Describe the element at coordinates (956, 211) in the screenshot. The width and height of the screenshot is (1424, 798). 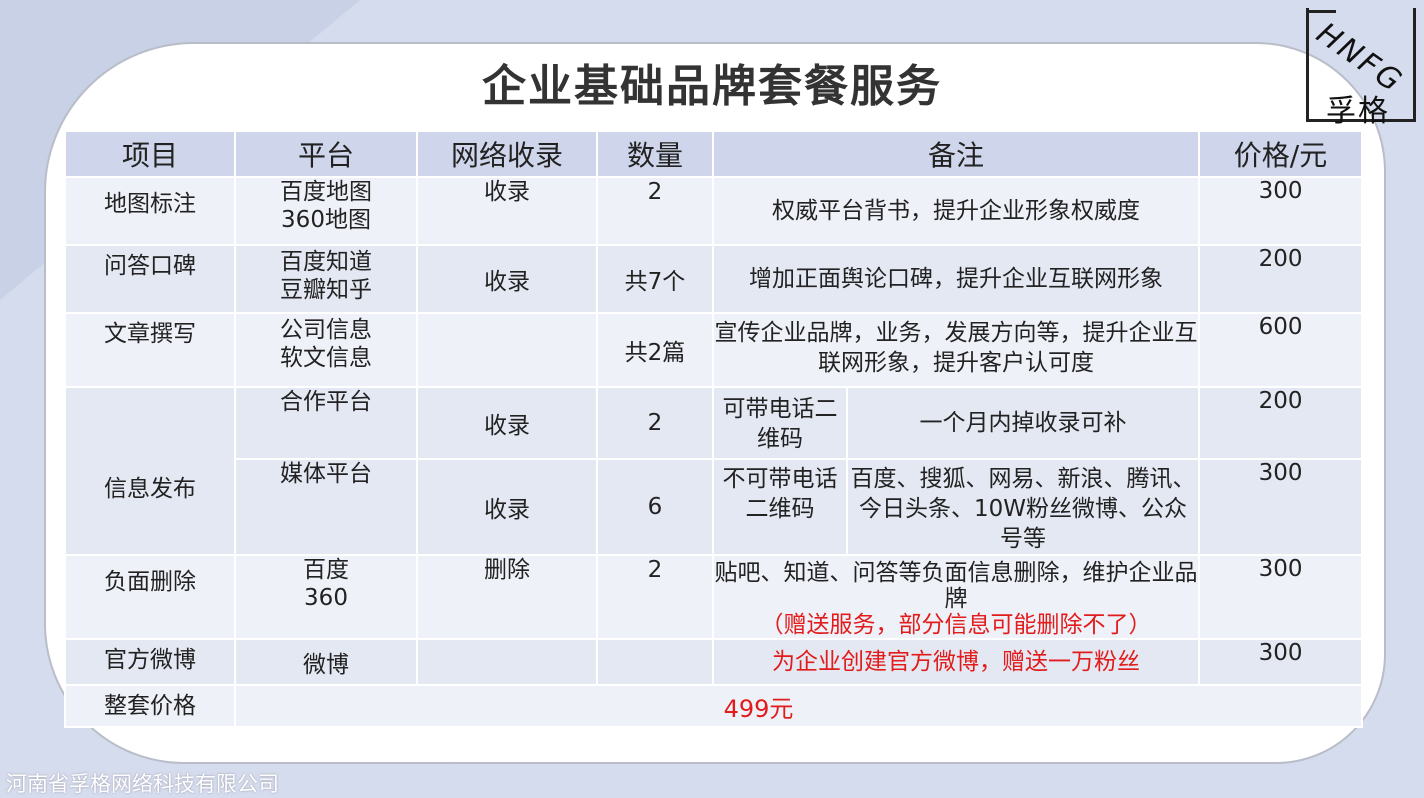
I see `row-note: 权威平台背书，提升企业形象权威度` at that location.